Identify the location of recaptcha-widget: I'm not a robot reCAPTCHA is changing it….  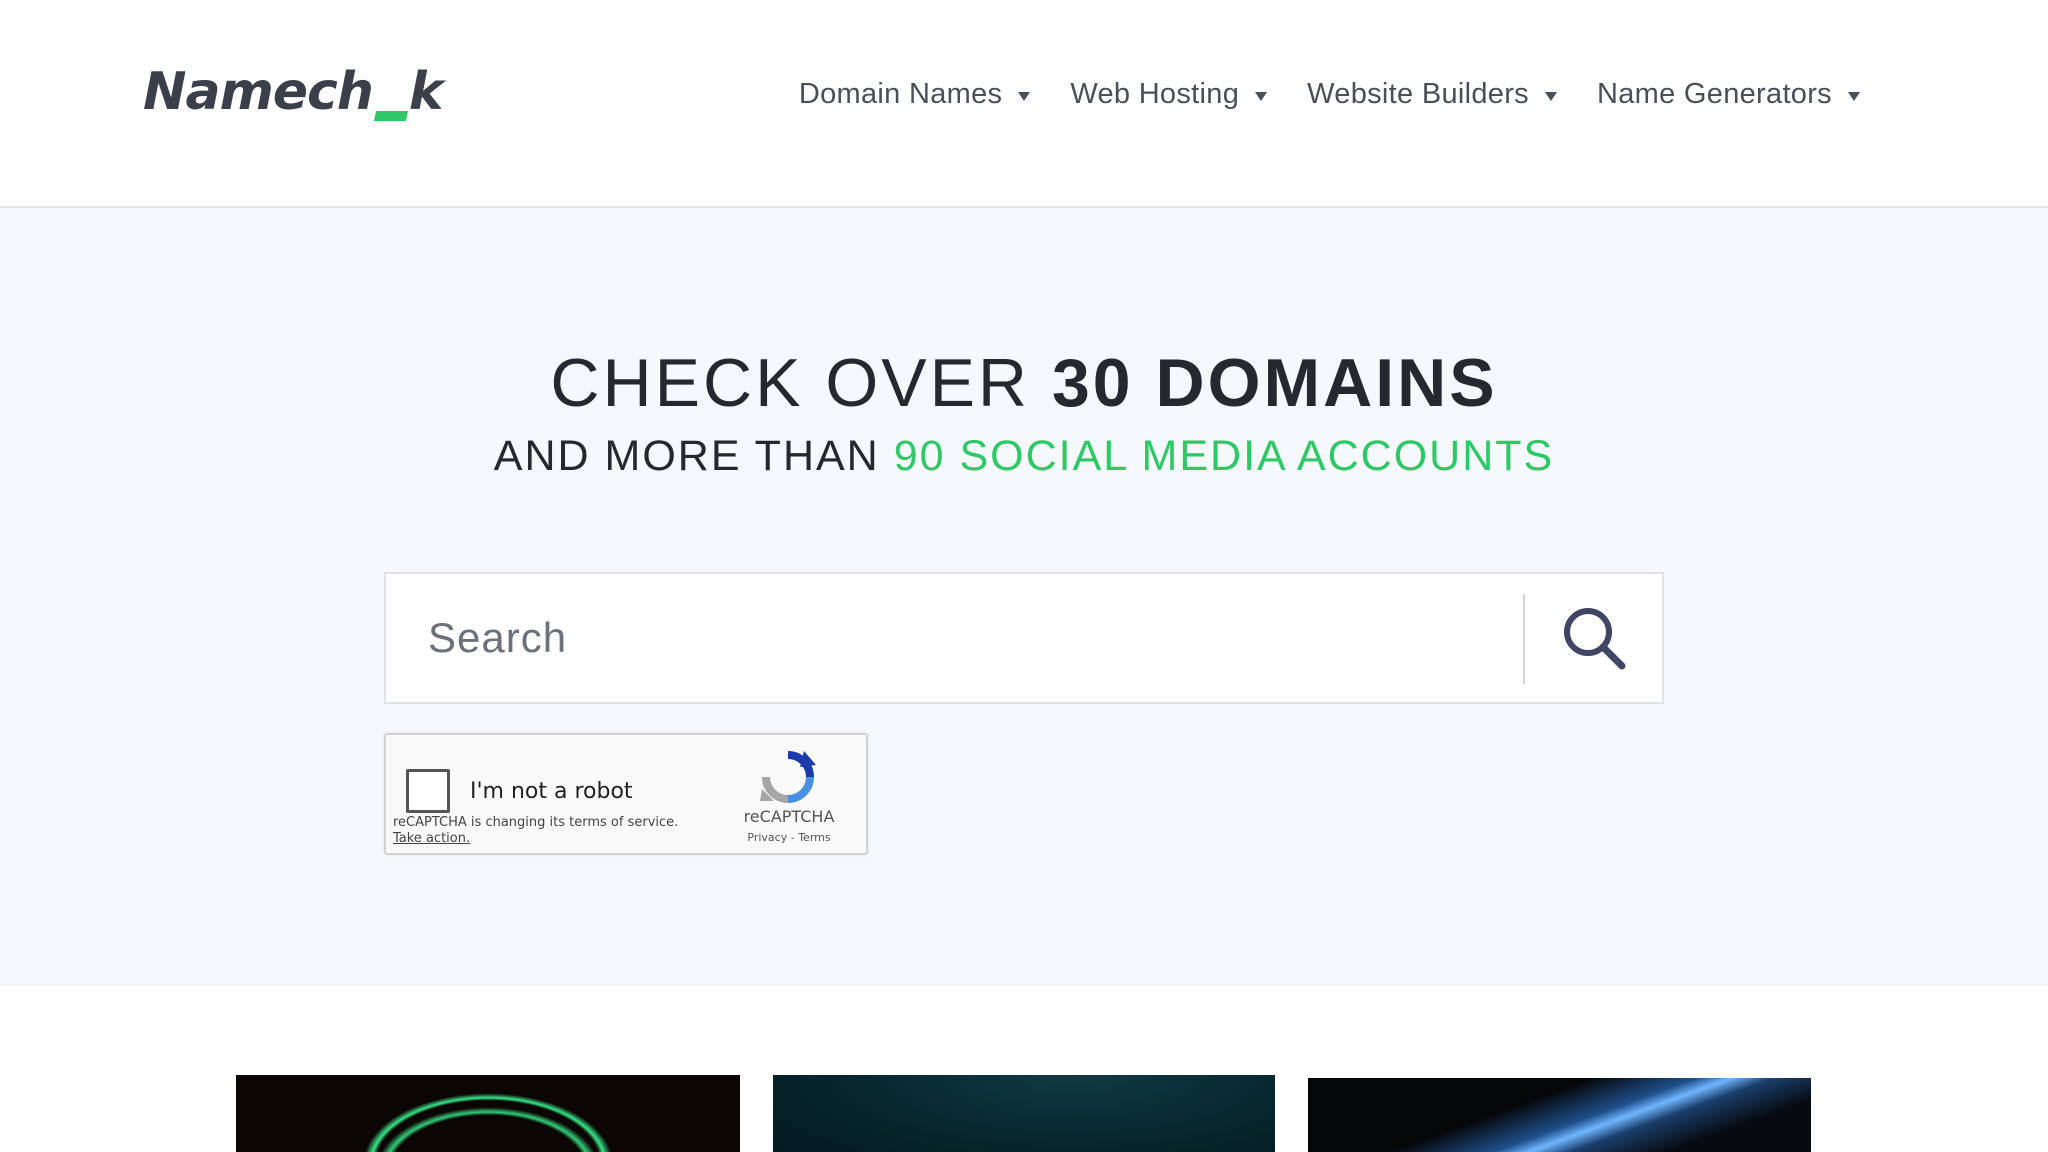
(626, 794).